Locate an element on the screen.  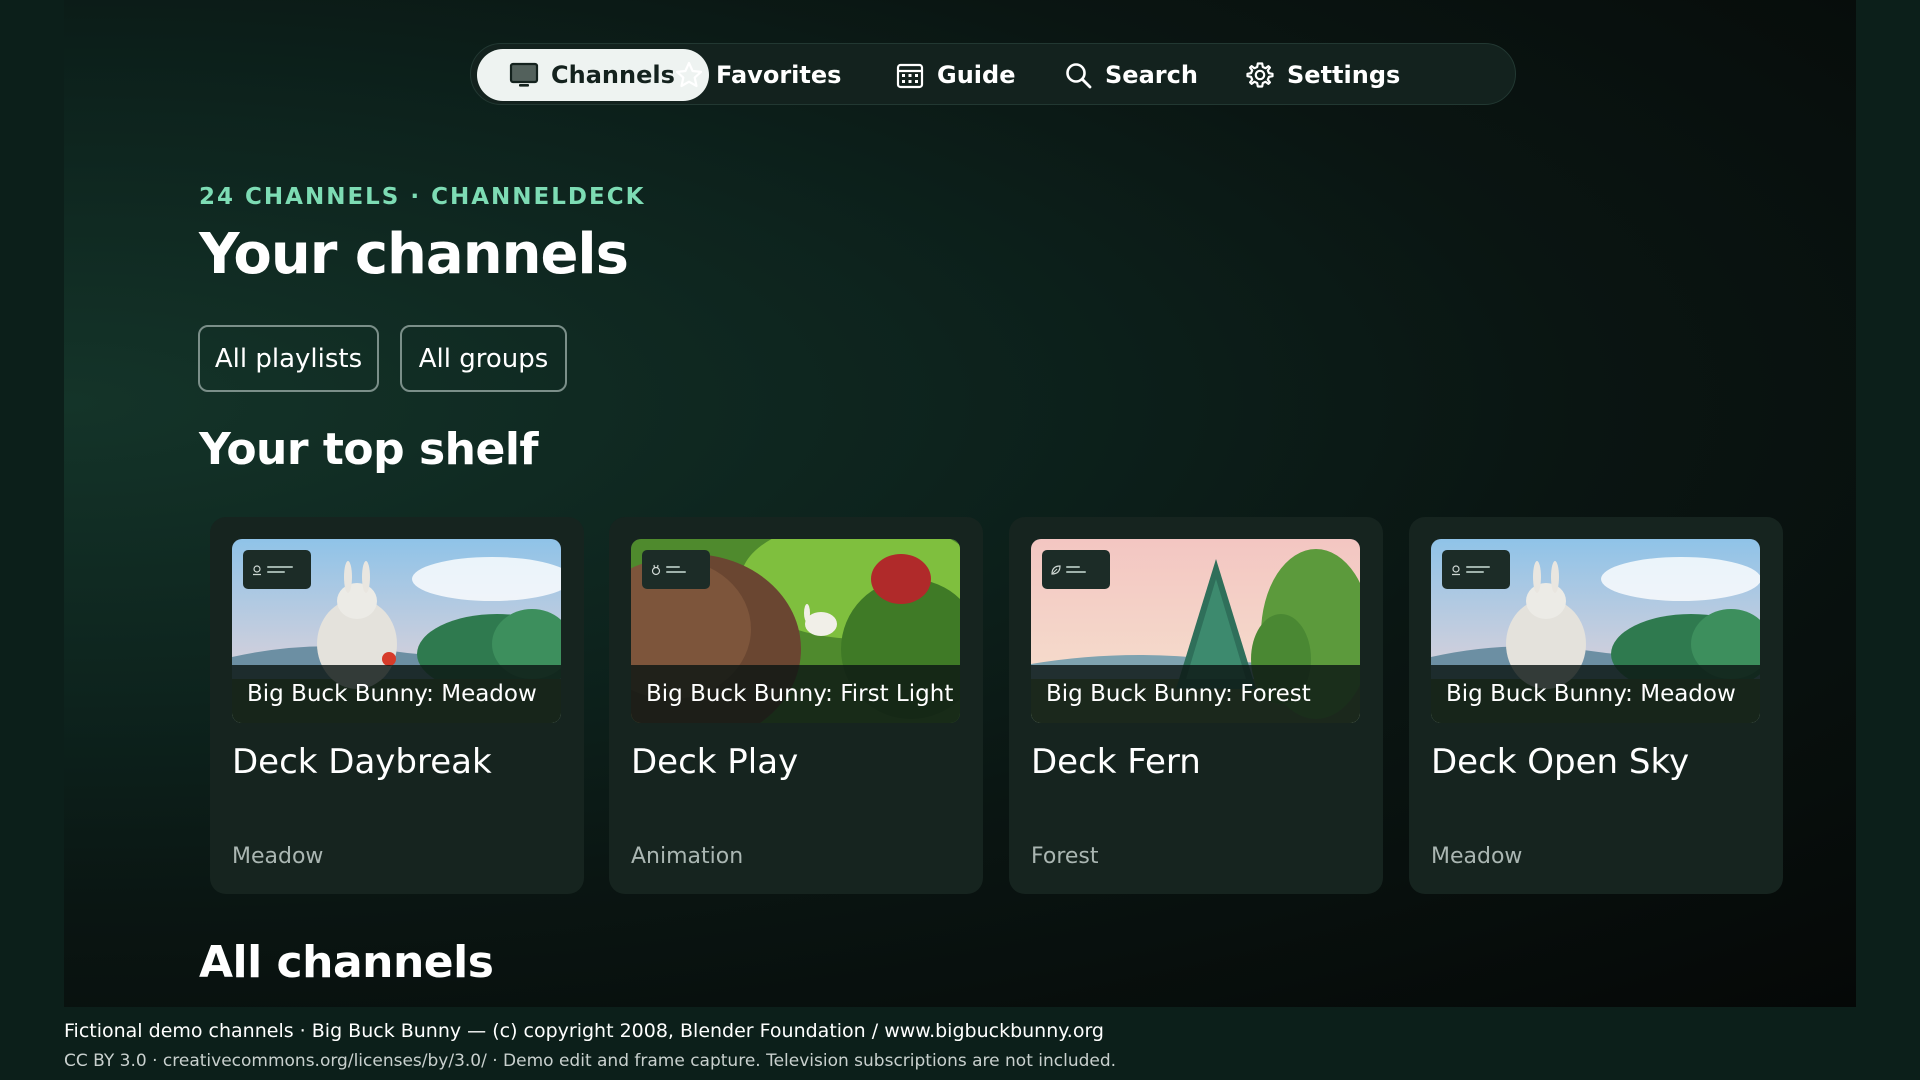
now-playing-label: Big Buck Bunny: Forest is located at coordinates (1195, 694).